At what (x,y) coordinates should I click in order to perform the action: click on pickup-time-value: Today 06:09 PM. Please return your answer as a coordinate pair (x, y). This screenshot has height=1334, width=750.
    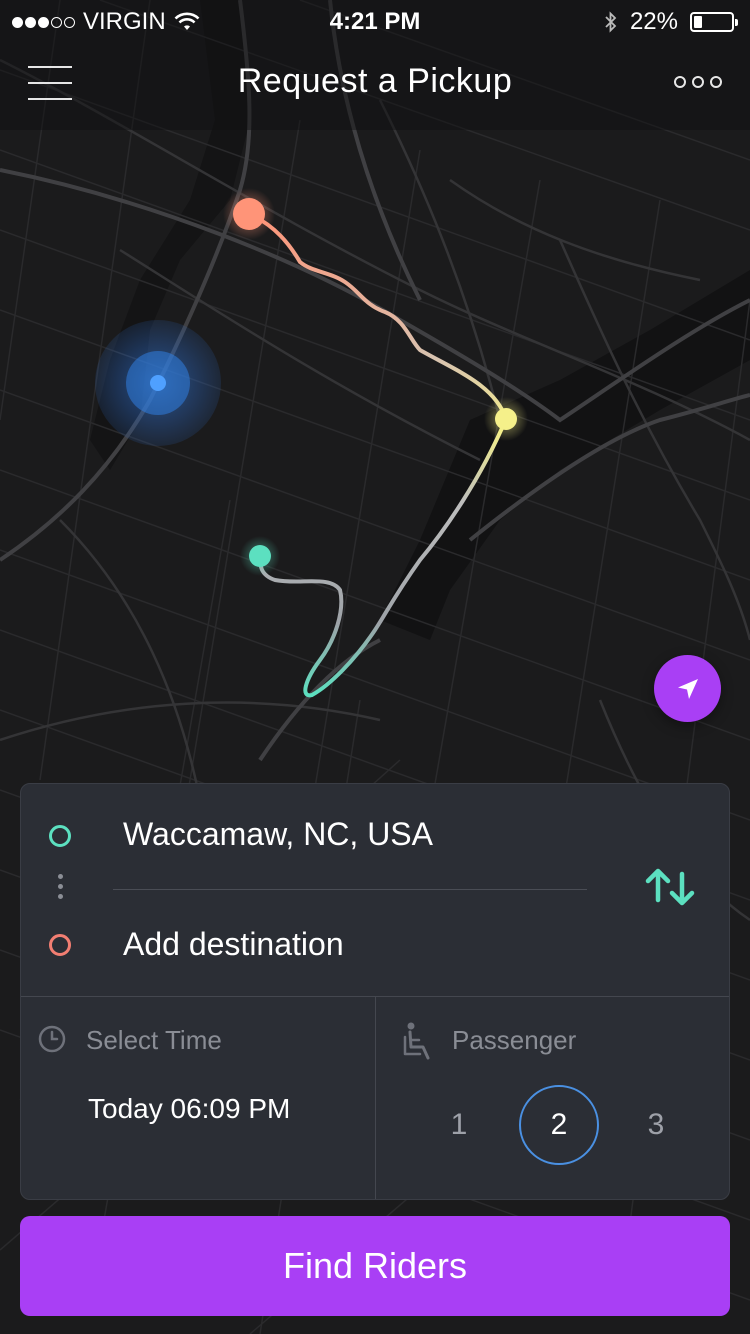
    Looking at the image, I should click on (189, 1108).